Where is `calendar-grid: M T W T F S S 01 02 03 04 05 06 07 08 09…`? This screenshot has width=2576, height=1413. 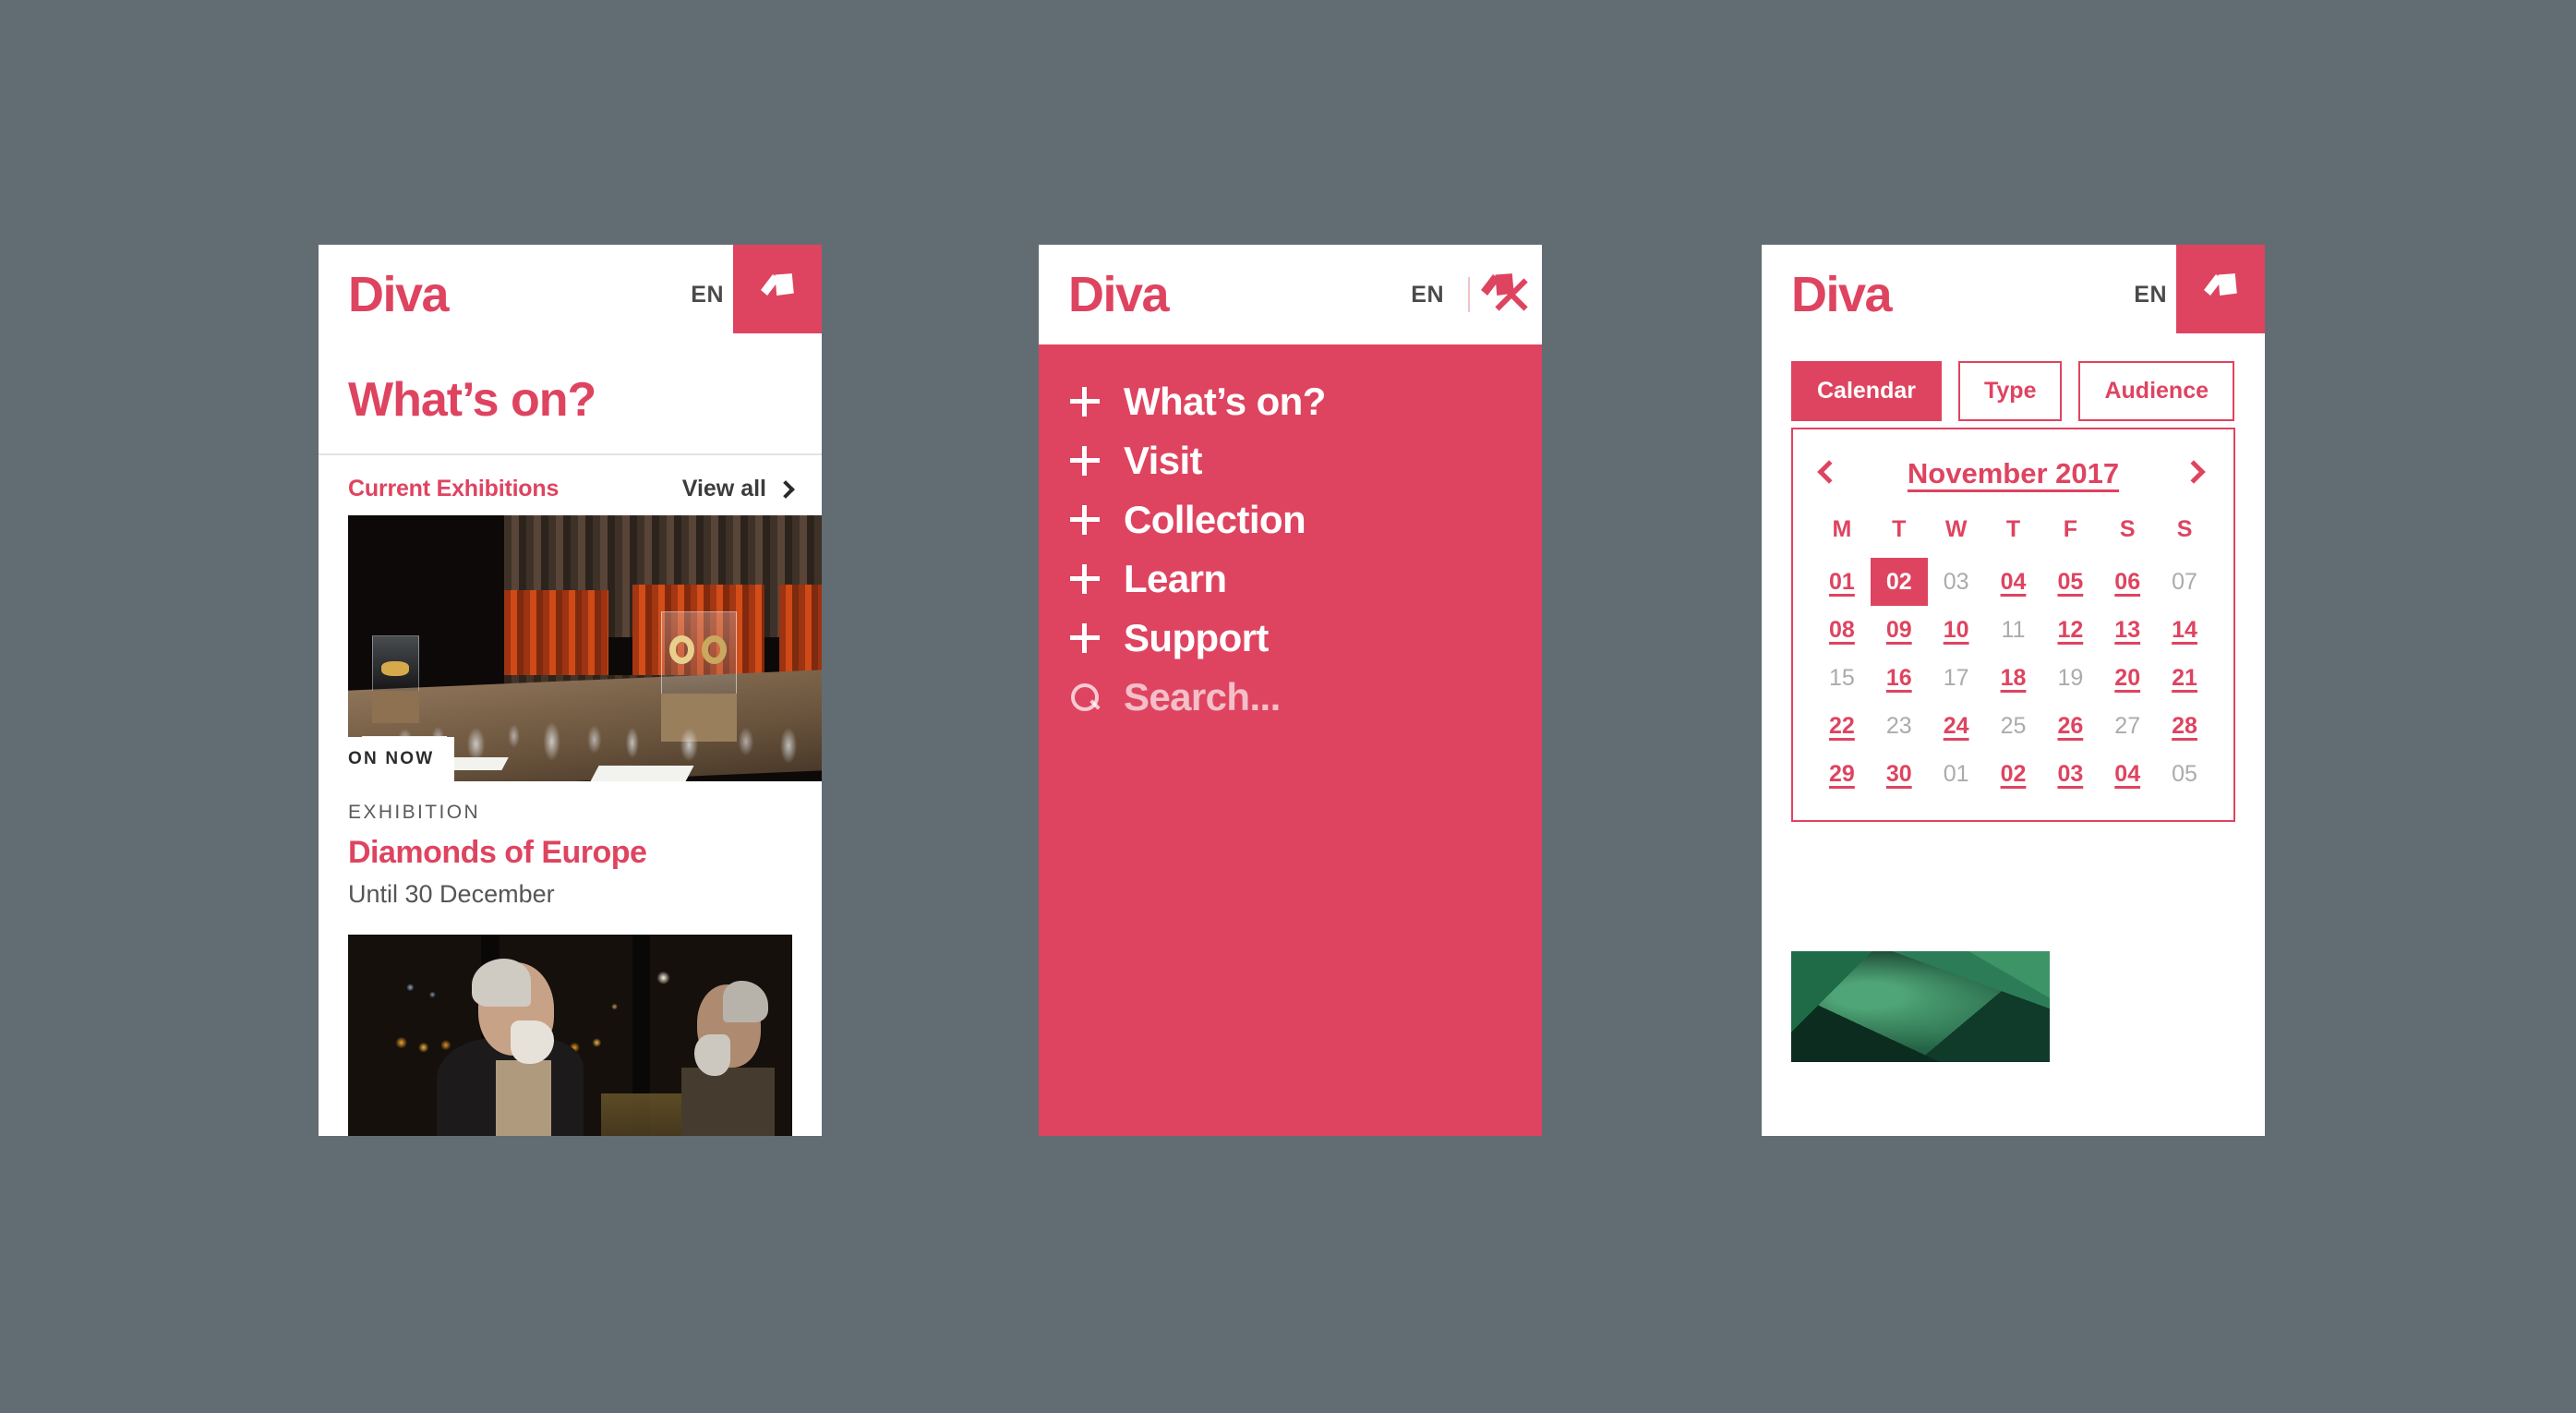 calendar-grid: M T W T F S S 01 02 03 04 05 06 07 08 09… is located at coordinates (2013, 654).